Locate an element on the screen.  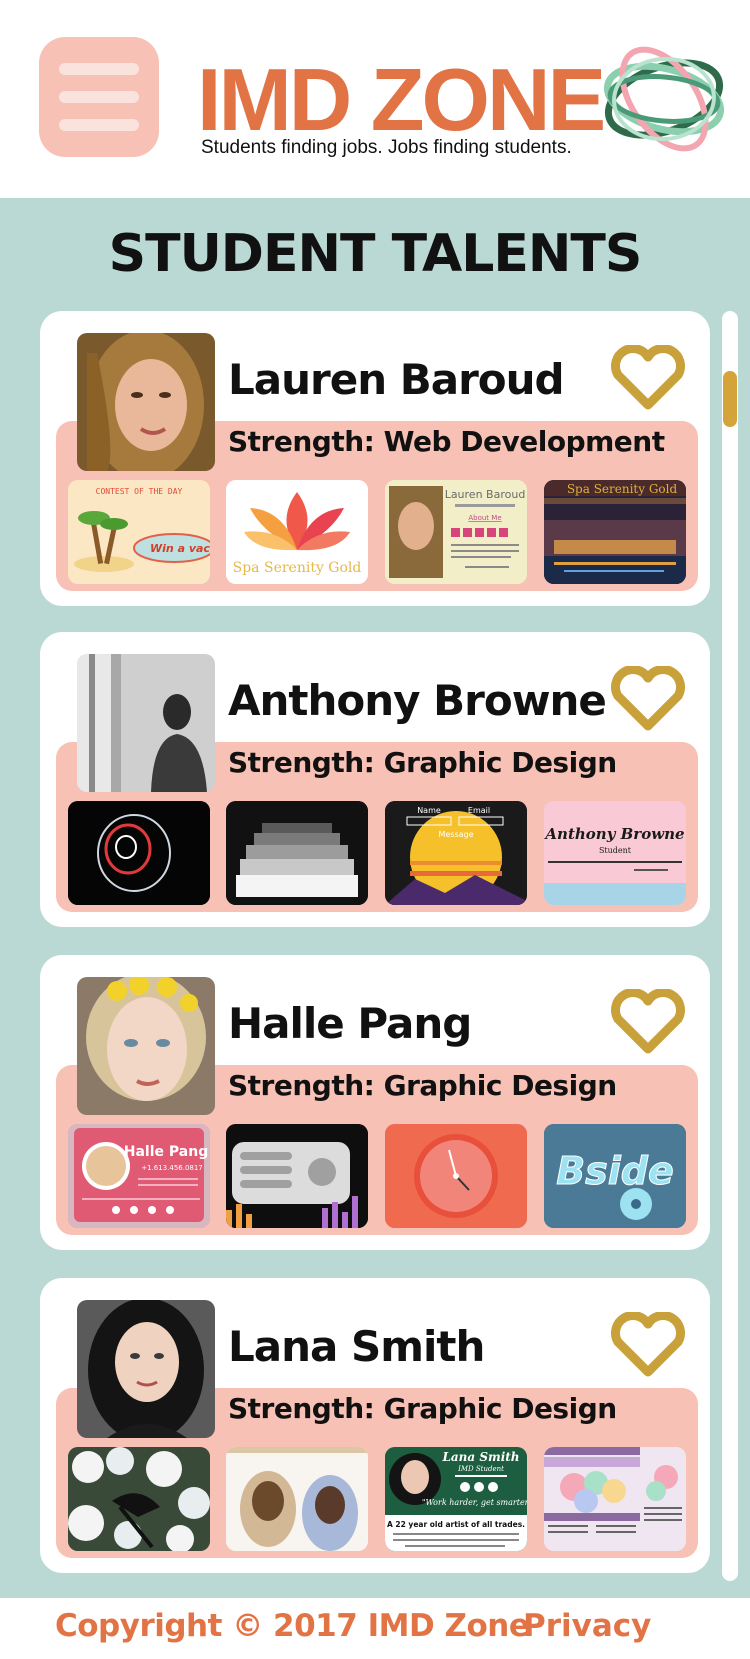
student-name: Halle Pang is located at coordinates (350, 1023).